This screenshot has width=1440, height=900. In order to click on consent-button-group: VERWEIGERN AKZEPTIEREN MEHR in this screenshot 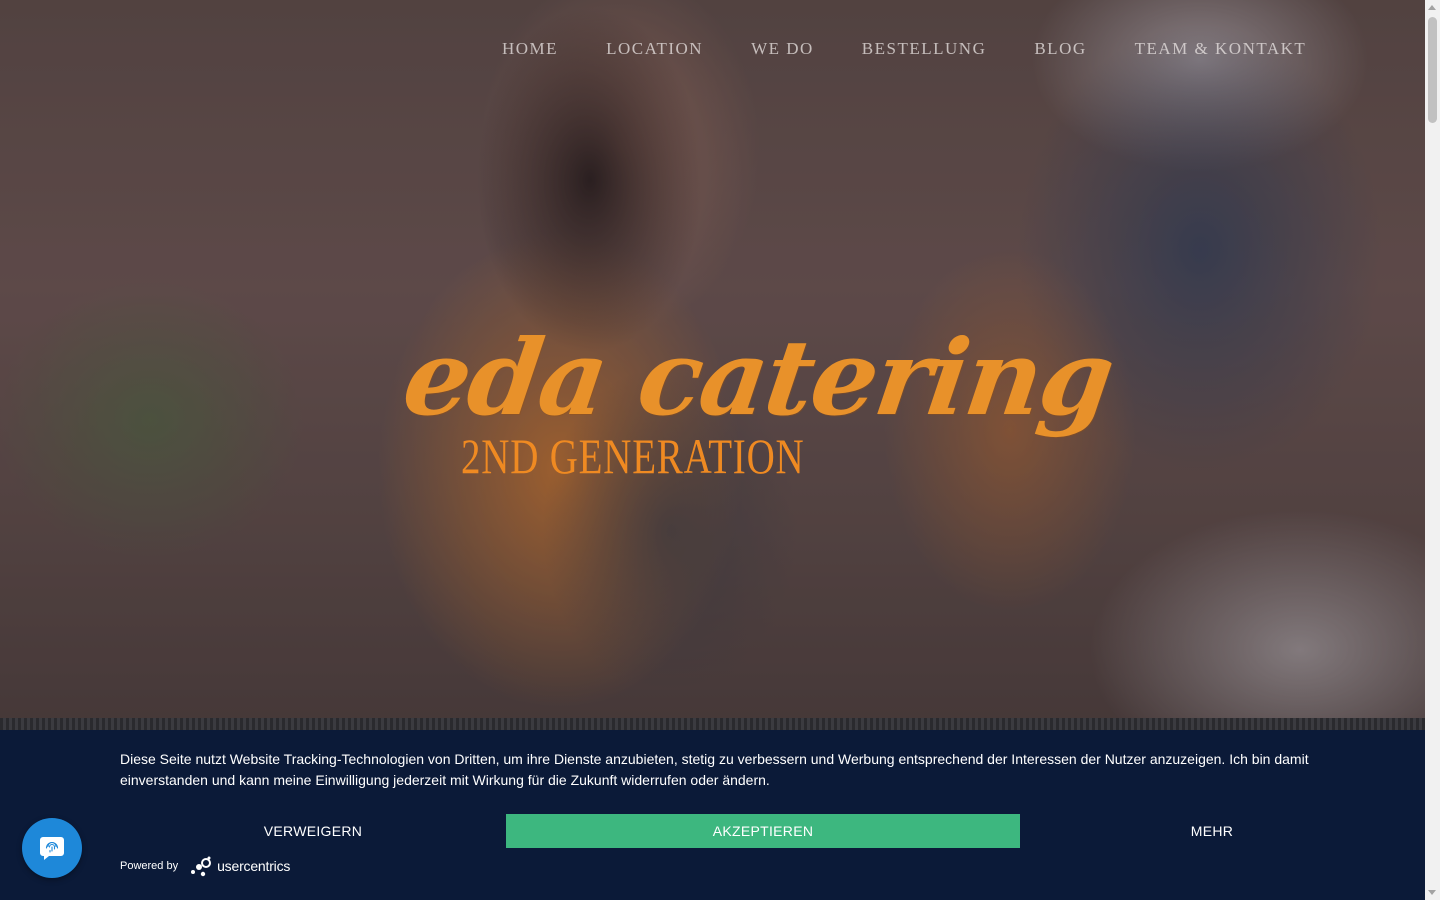, I will do `click(712, 831)`.